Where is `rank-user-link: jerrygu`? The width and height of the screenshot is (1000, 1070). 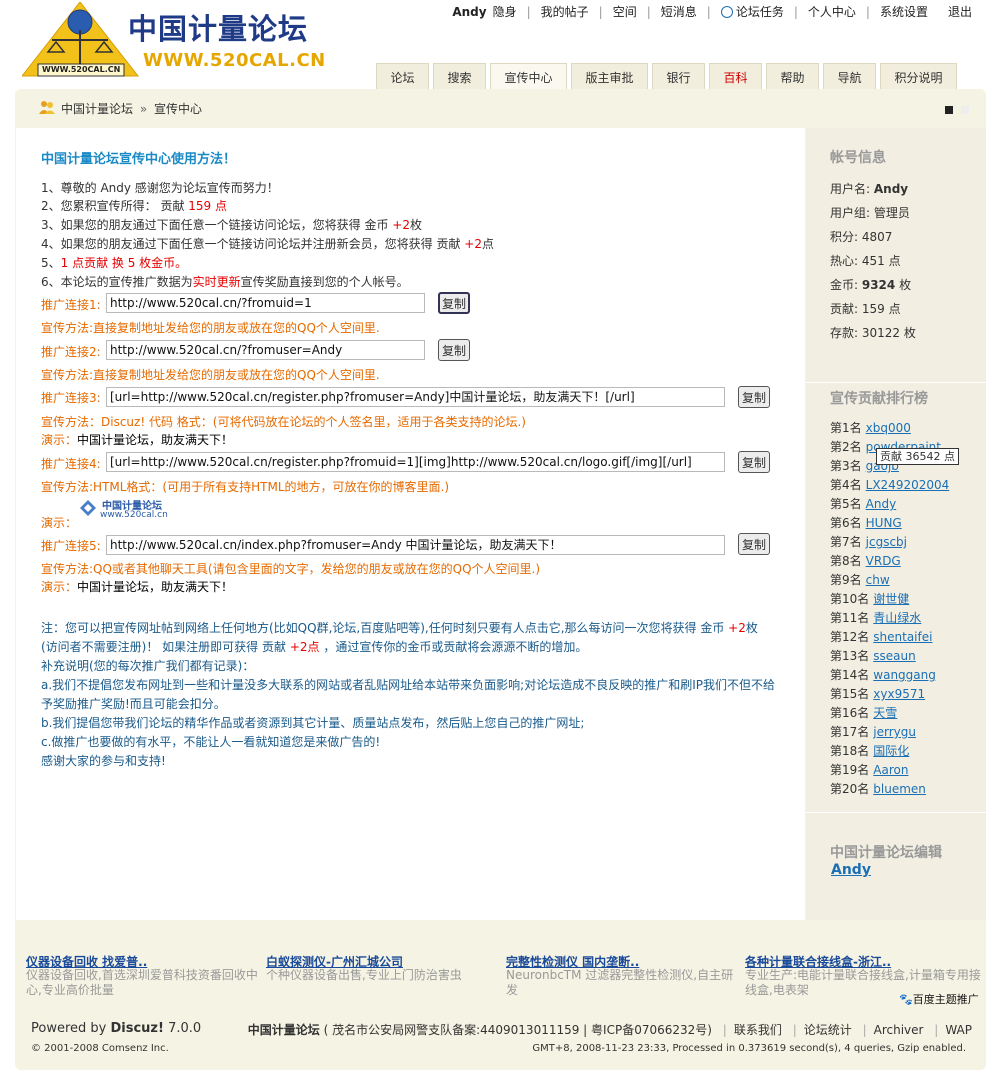
rank-user-link: jerrygu is located at coordinates (894, 732).